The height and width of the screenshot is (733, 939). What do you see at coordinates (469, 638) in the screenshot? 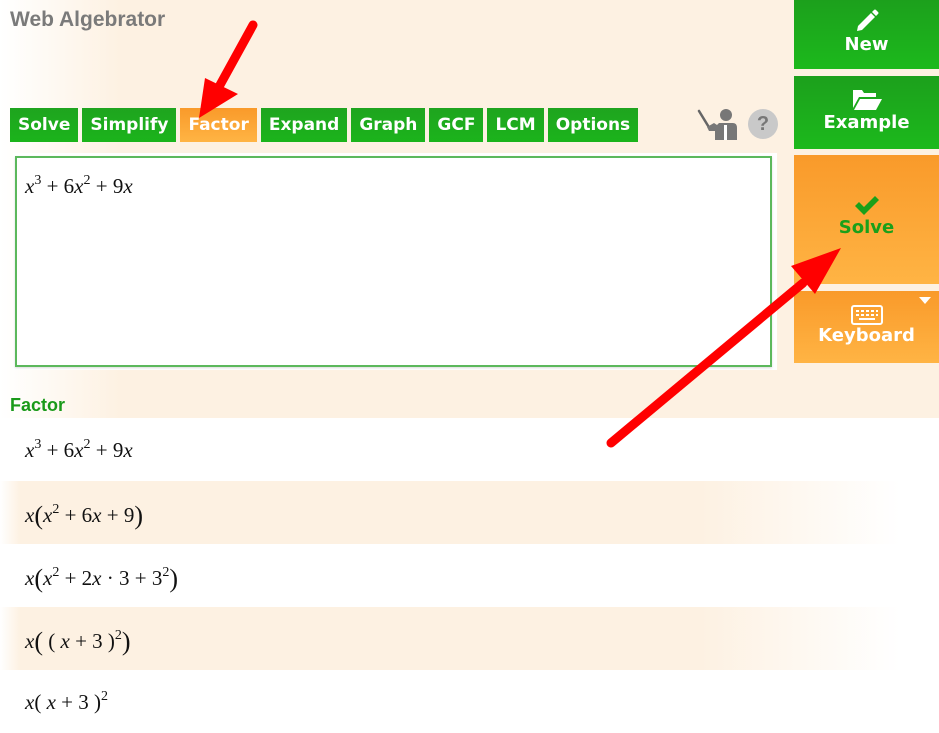
I see `result-step: x( ( x + 3 )2)` at bounding box center [469, 638].